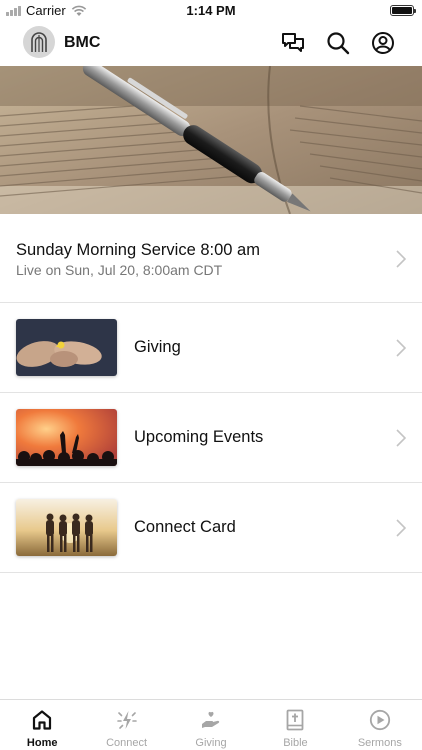  What do you see at coordinates (379, 743) in the screenshot?
I see `tab-label: Sermons` at bounding box center [379, 743].